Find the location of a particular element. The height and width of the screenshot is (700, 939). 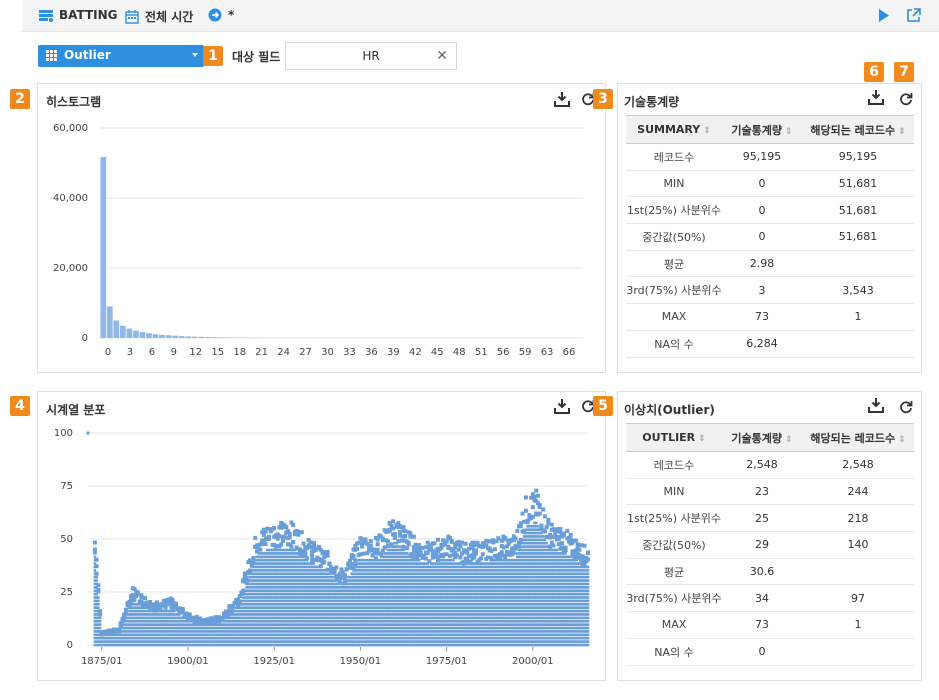

x-tick-label: 56 is located at coordinates (503, 352).